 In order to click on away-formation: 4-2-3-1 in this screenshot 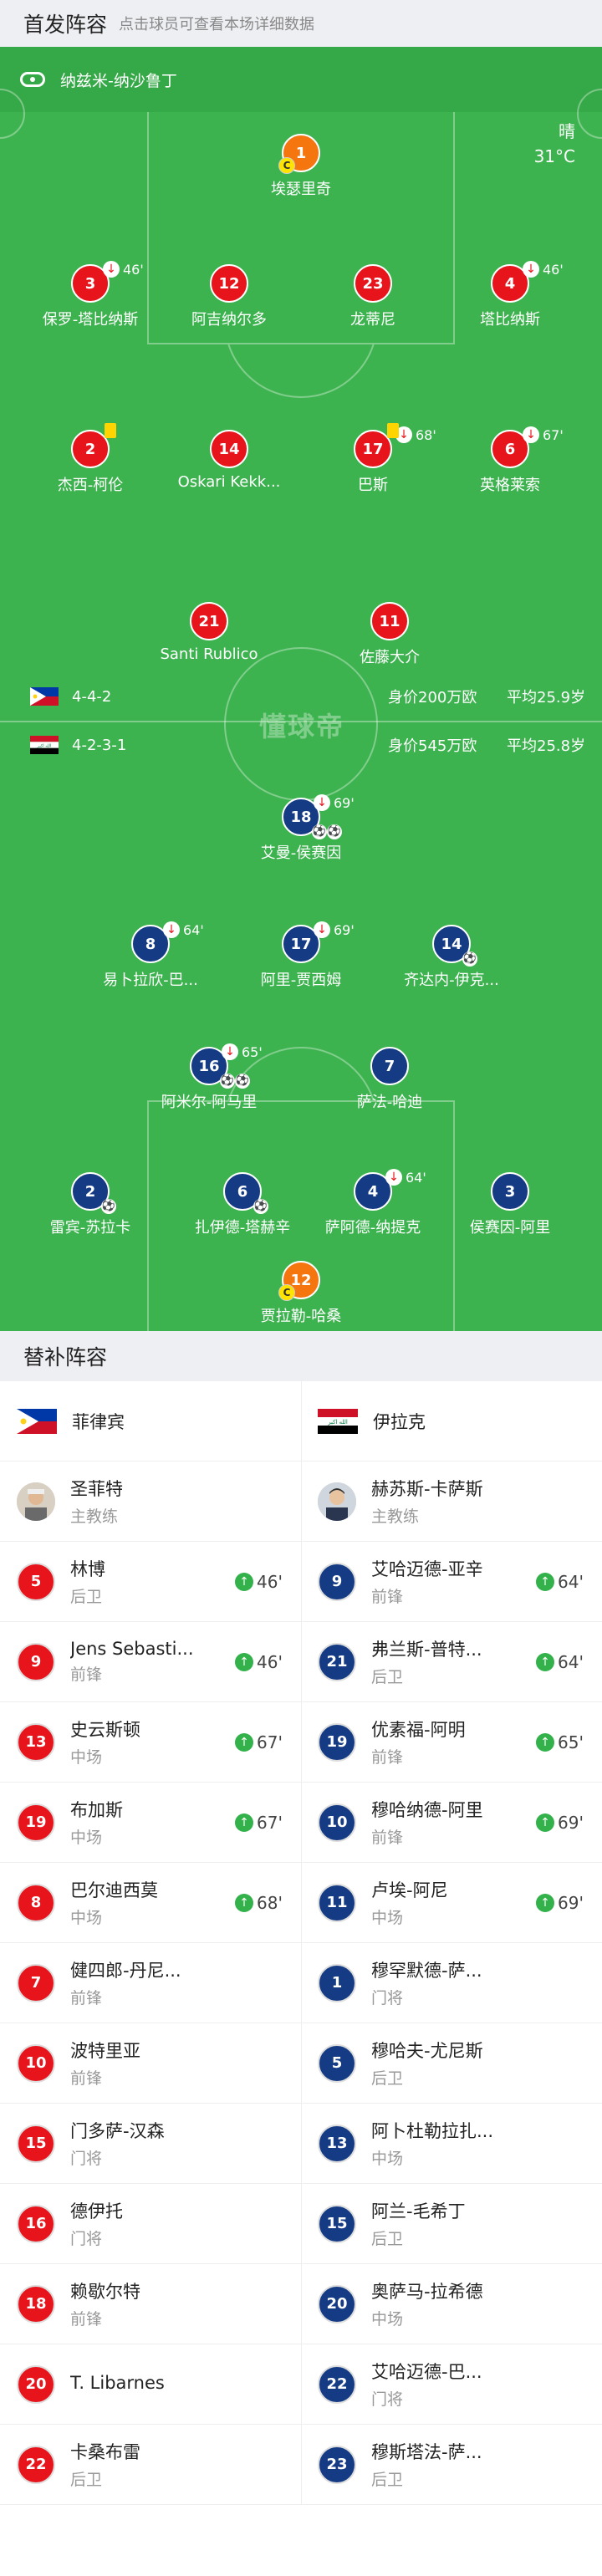, I will do `click(99, 745)`.